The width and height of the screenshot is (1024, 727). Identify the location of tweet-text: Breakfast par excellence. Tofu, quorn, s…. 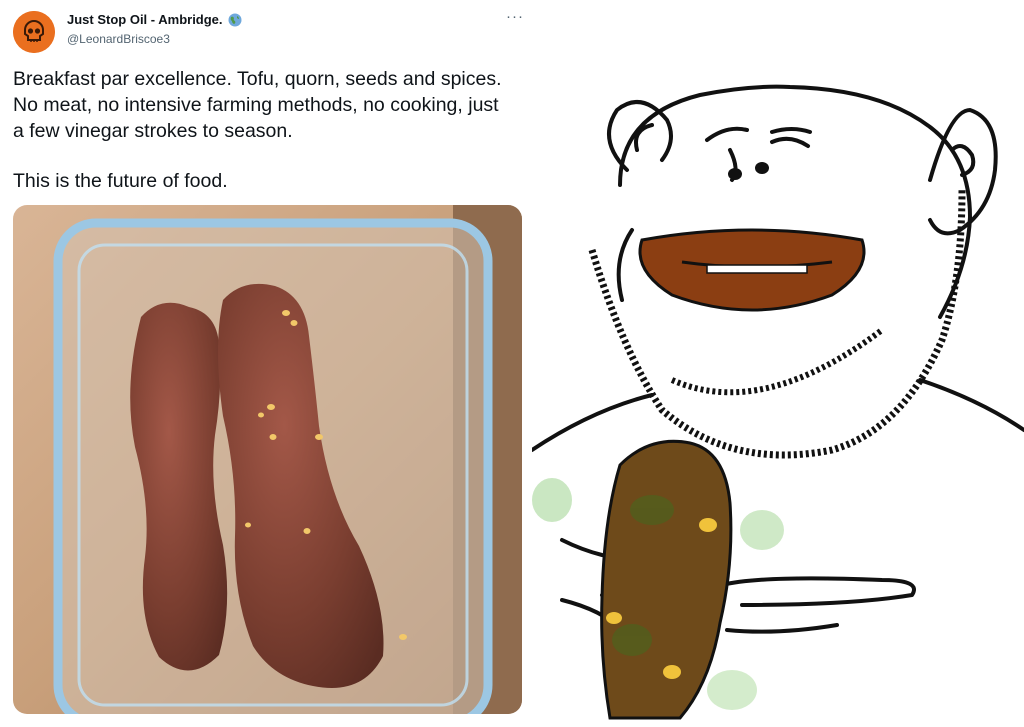
(263, 130).